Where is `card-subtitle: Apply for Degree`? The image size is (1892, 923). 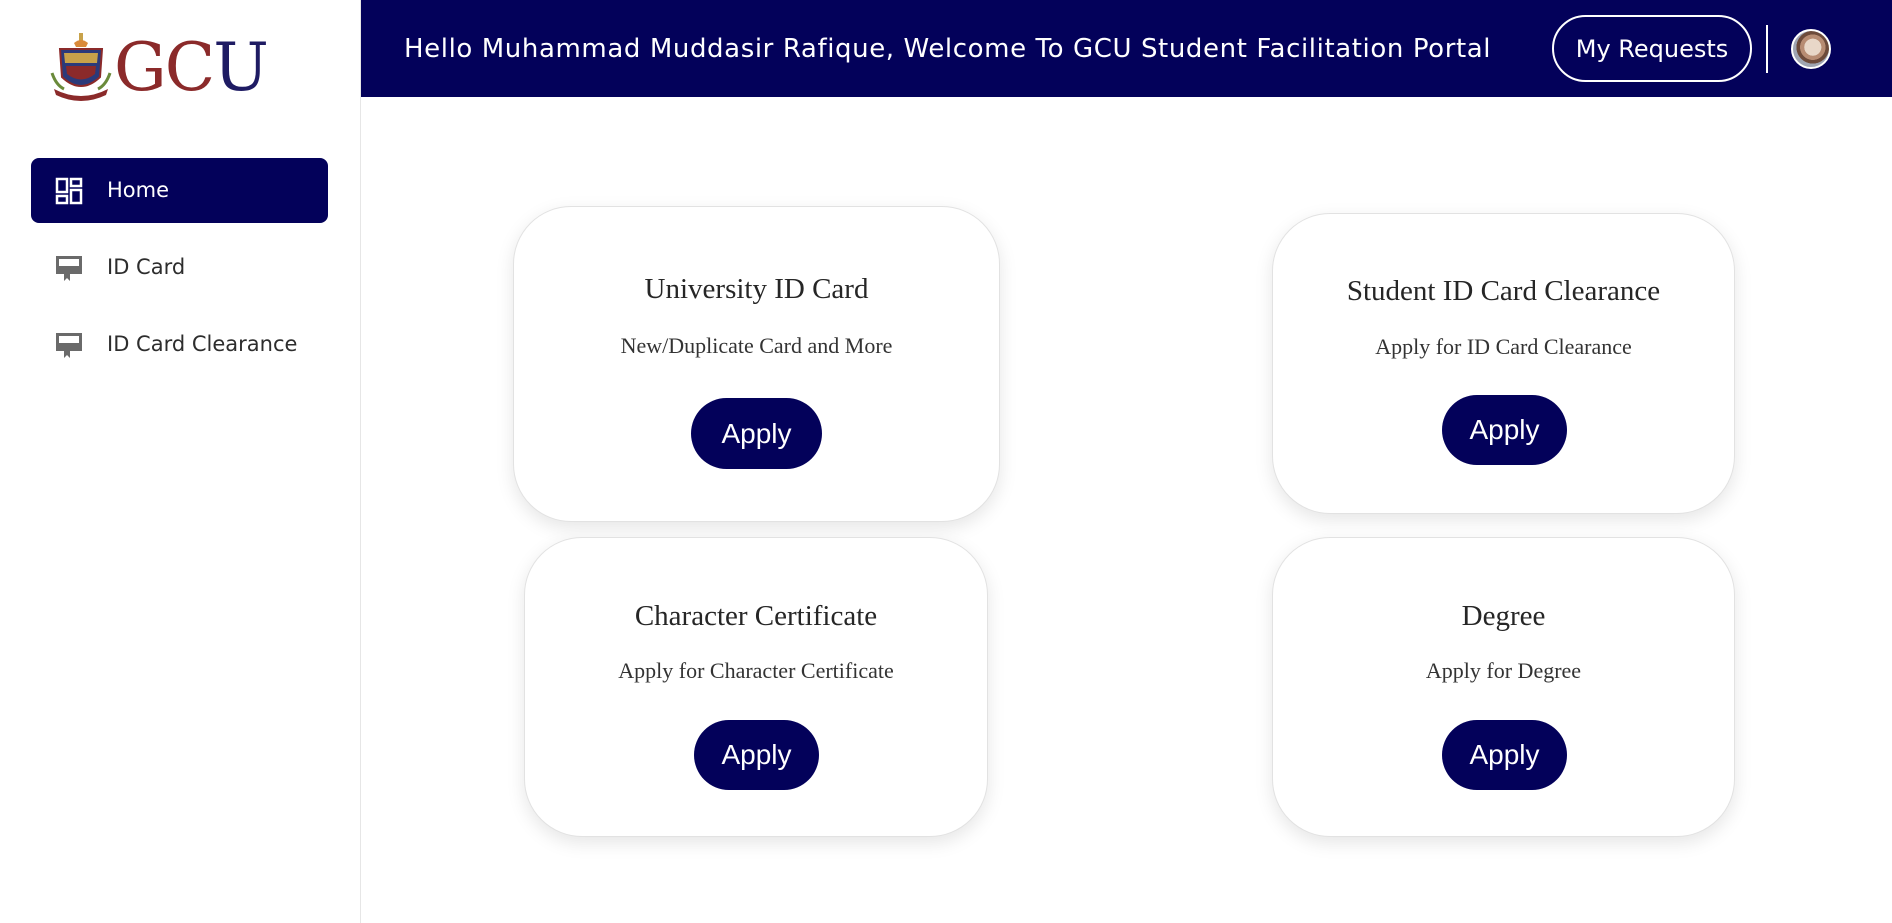
card-subtitle: Apply for Degree is located at coordinates (1503, 670).